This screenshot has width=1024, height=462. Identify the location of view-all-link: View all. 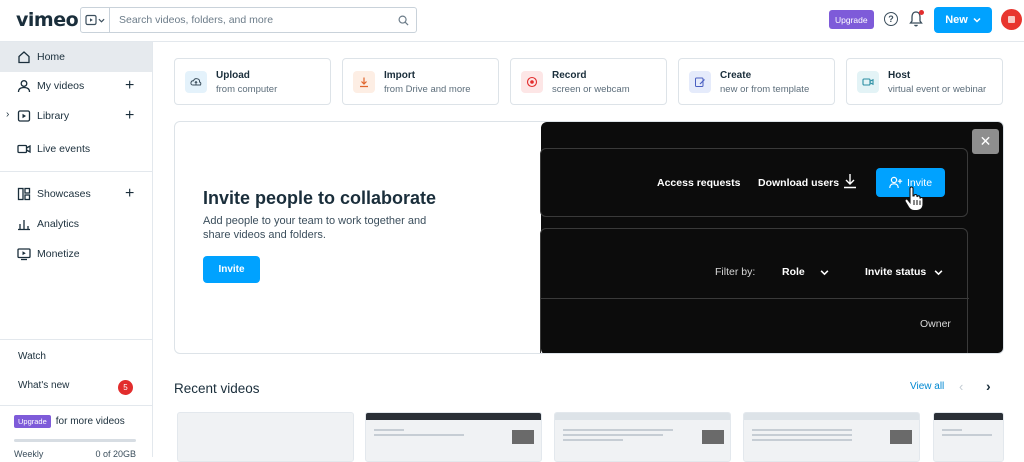
(927, 386).